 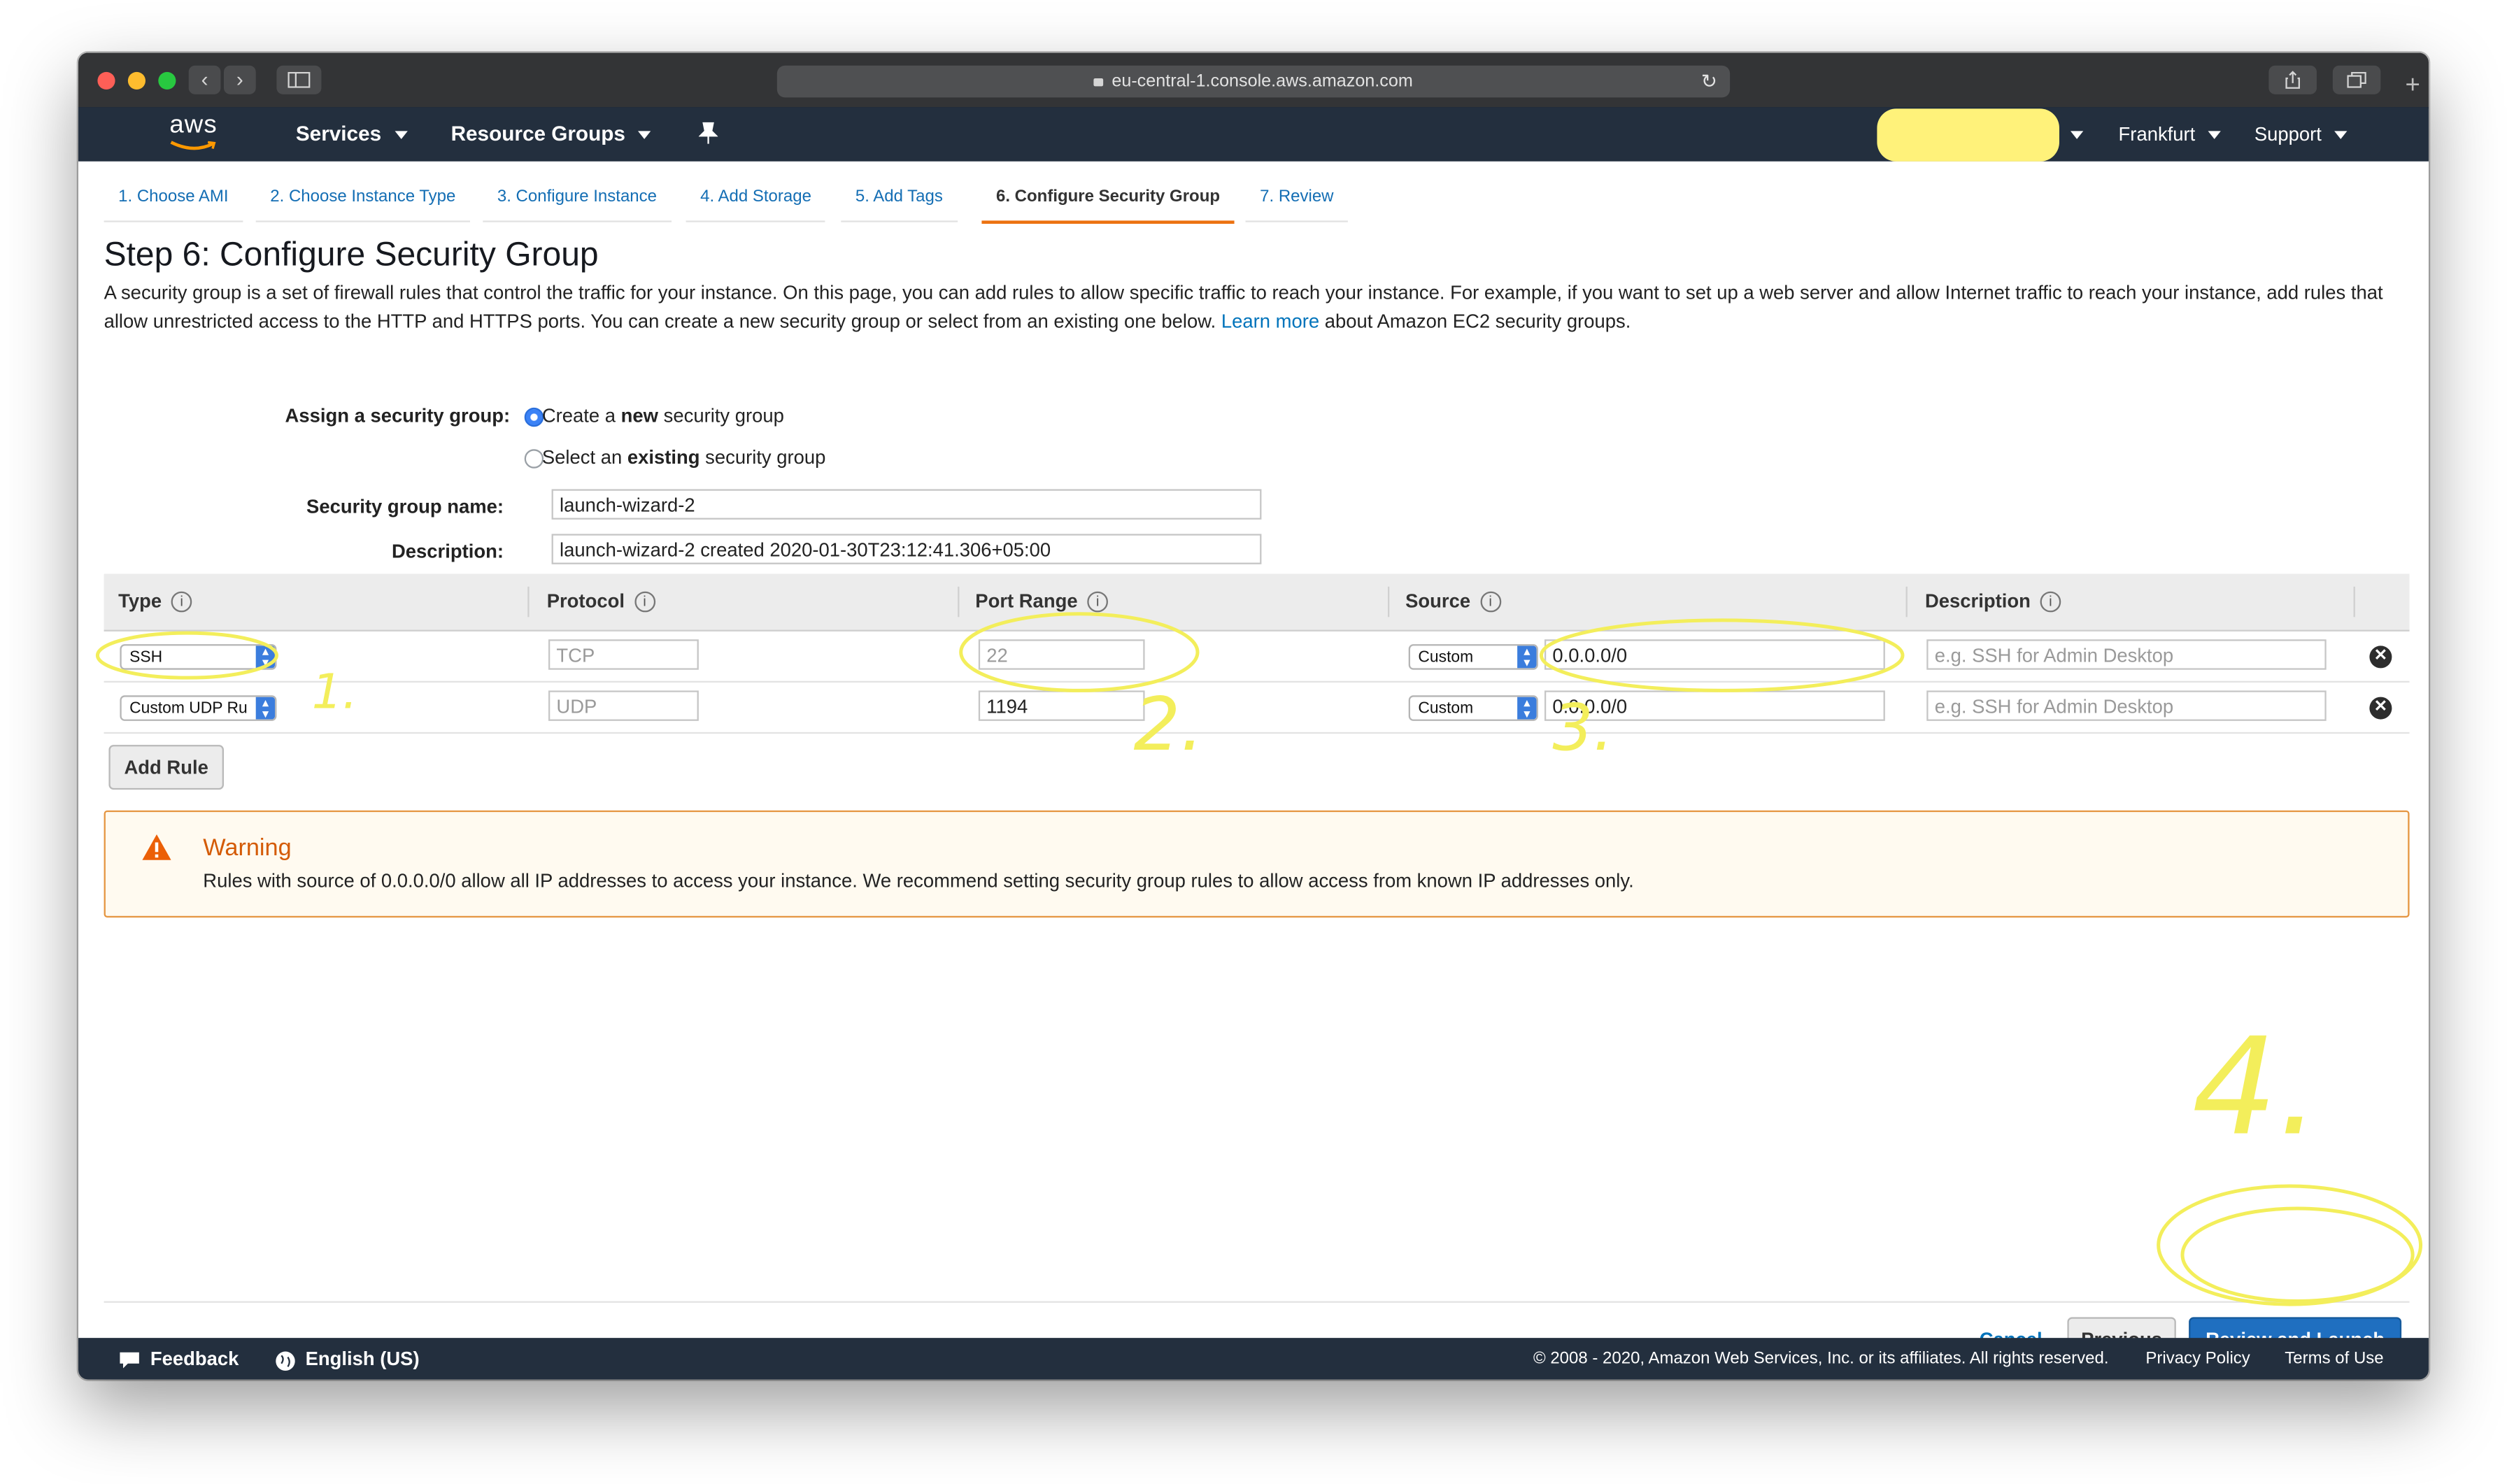 What do you see at coordinates (721, 416) in the screenshot?
I see `create-new-post: security group` at bounding box center [721, 416].